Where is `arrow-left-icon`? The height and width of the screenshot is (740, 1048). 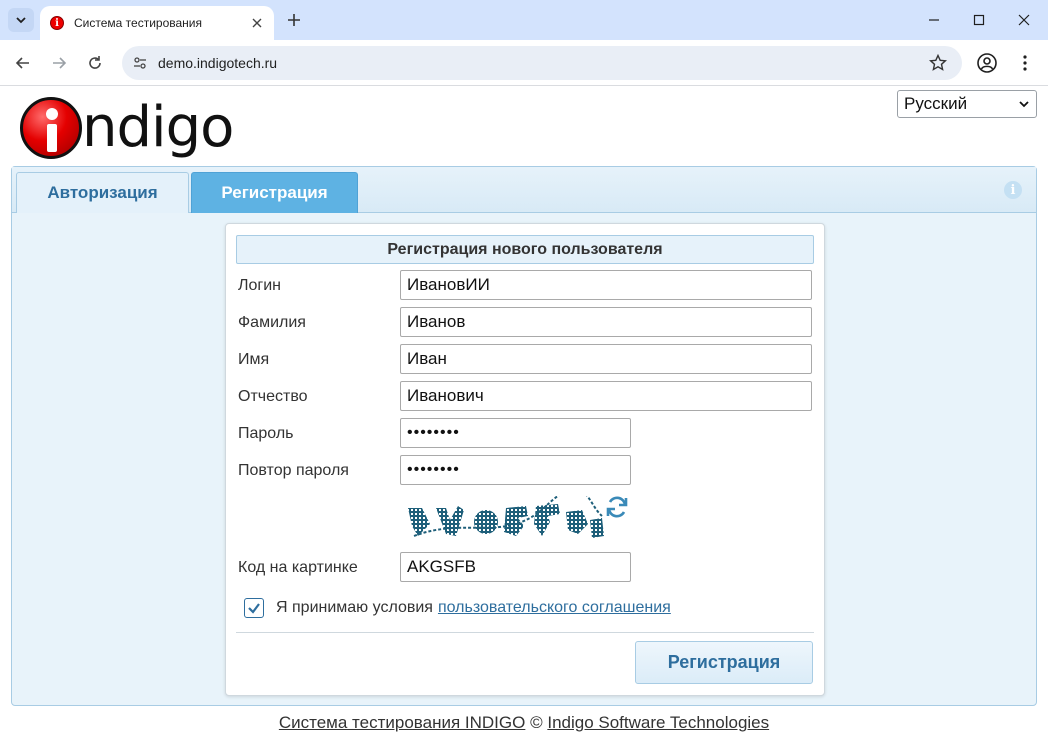 arrow-left-icon is located at coordinates (22, 63).